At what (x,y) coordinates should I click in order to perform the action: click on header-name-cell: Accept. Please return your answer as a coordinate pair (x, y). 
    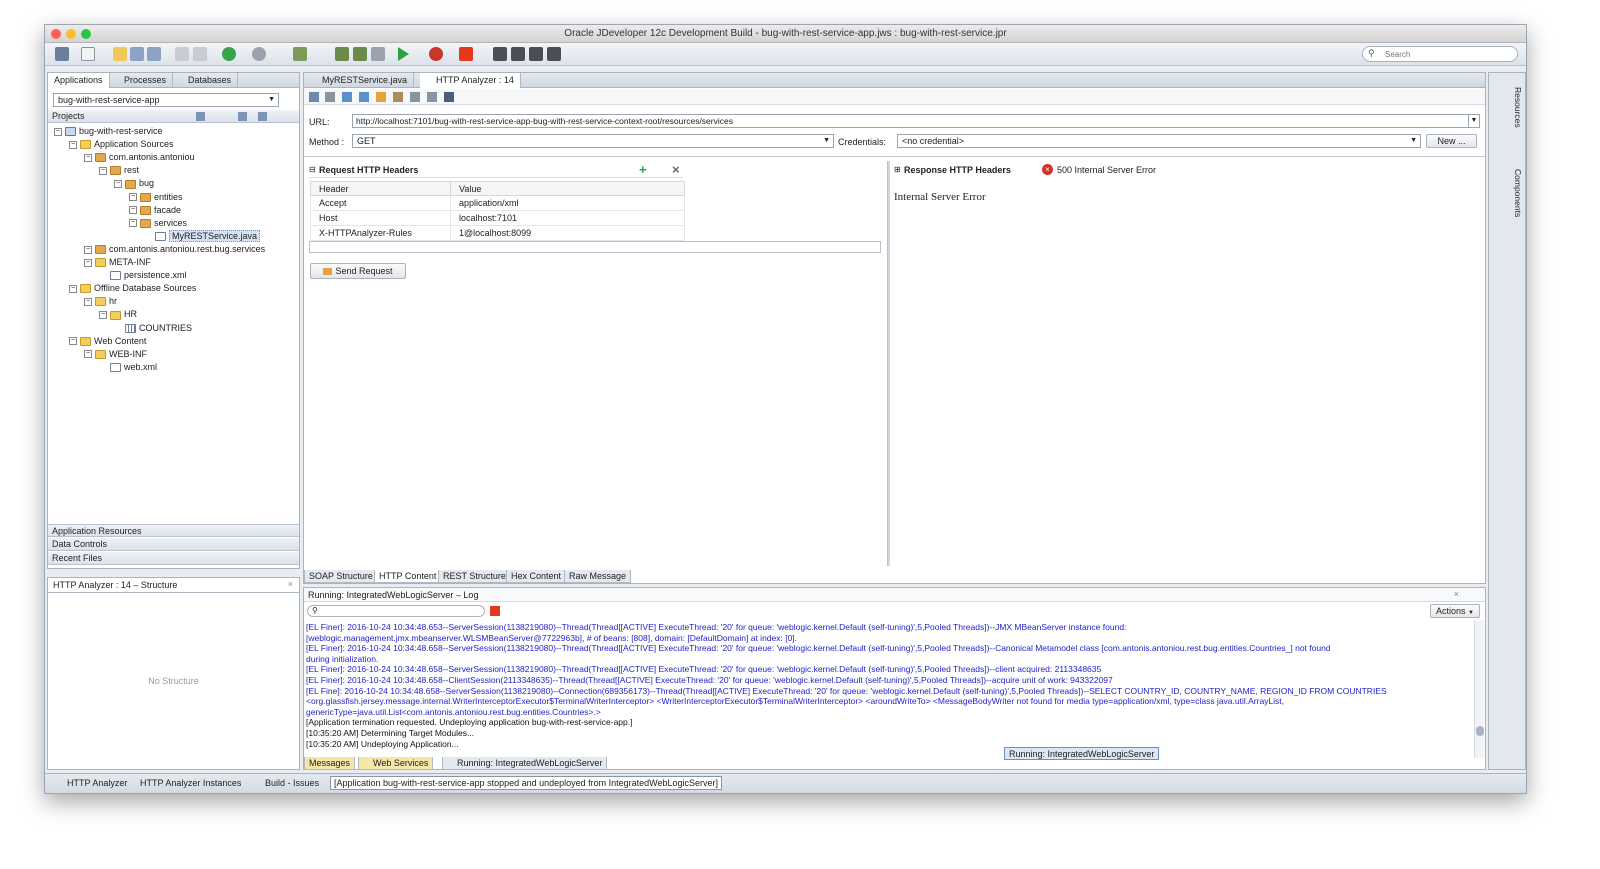
    Looking at the image, I should click on (380, 203).